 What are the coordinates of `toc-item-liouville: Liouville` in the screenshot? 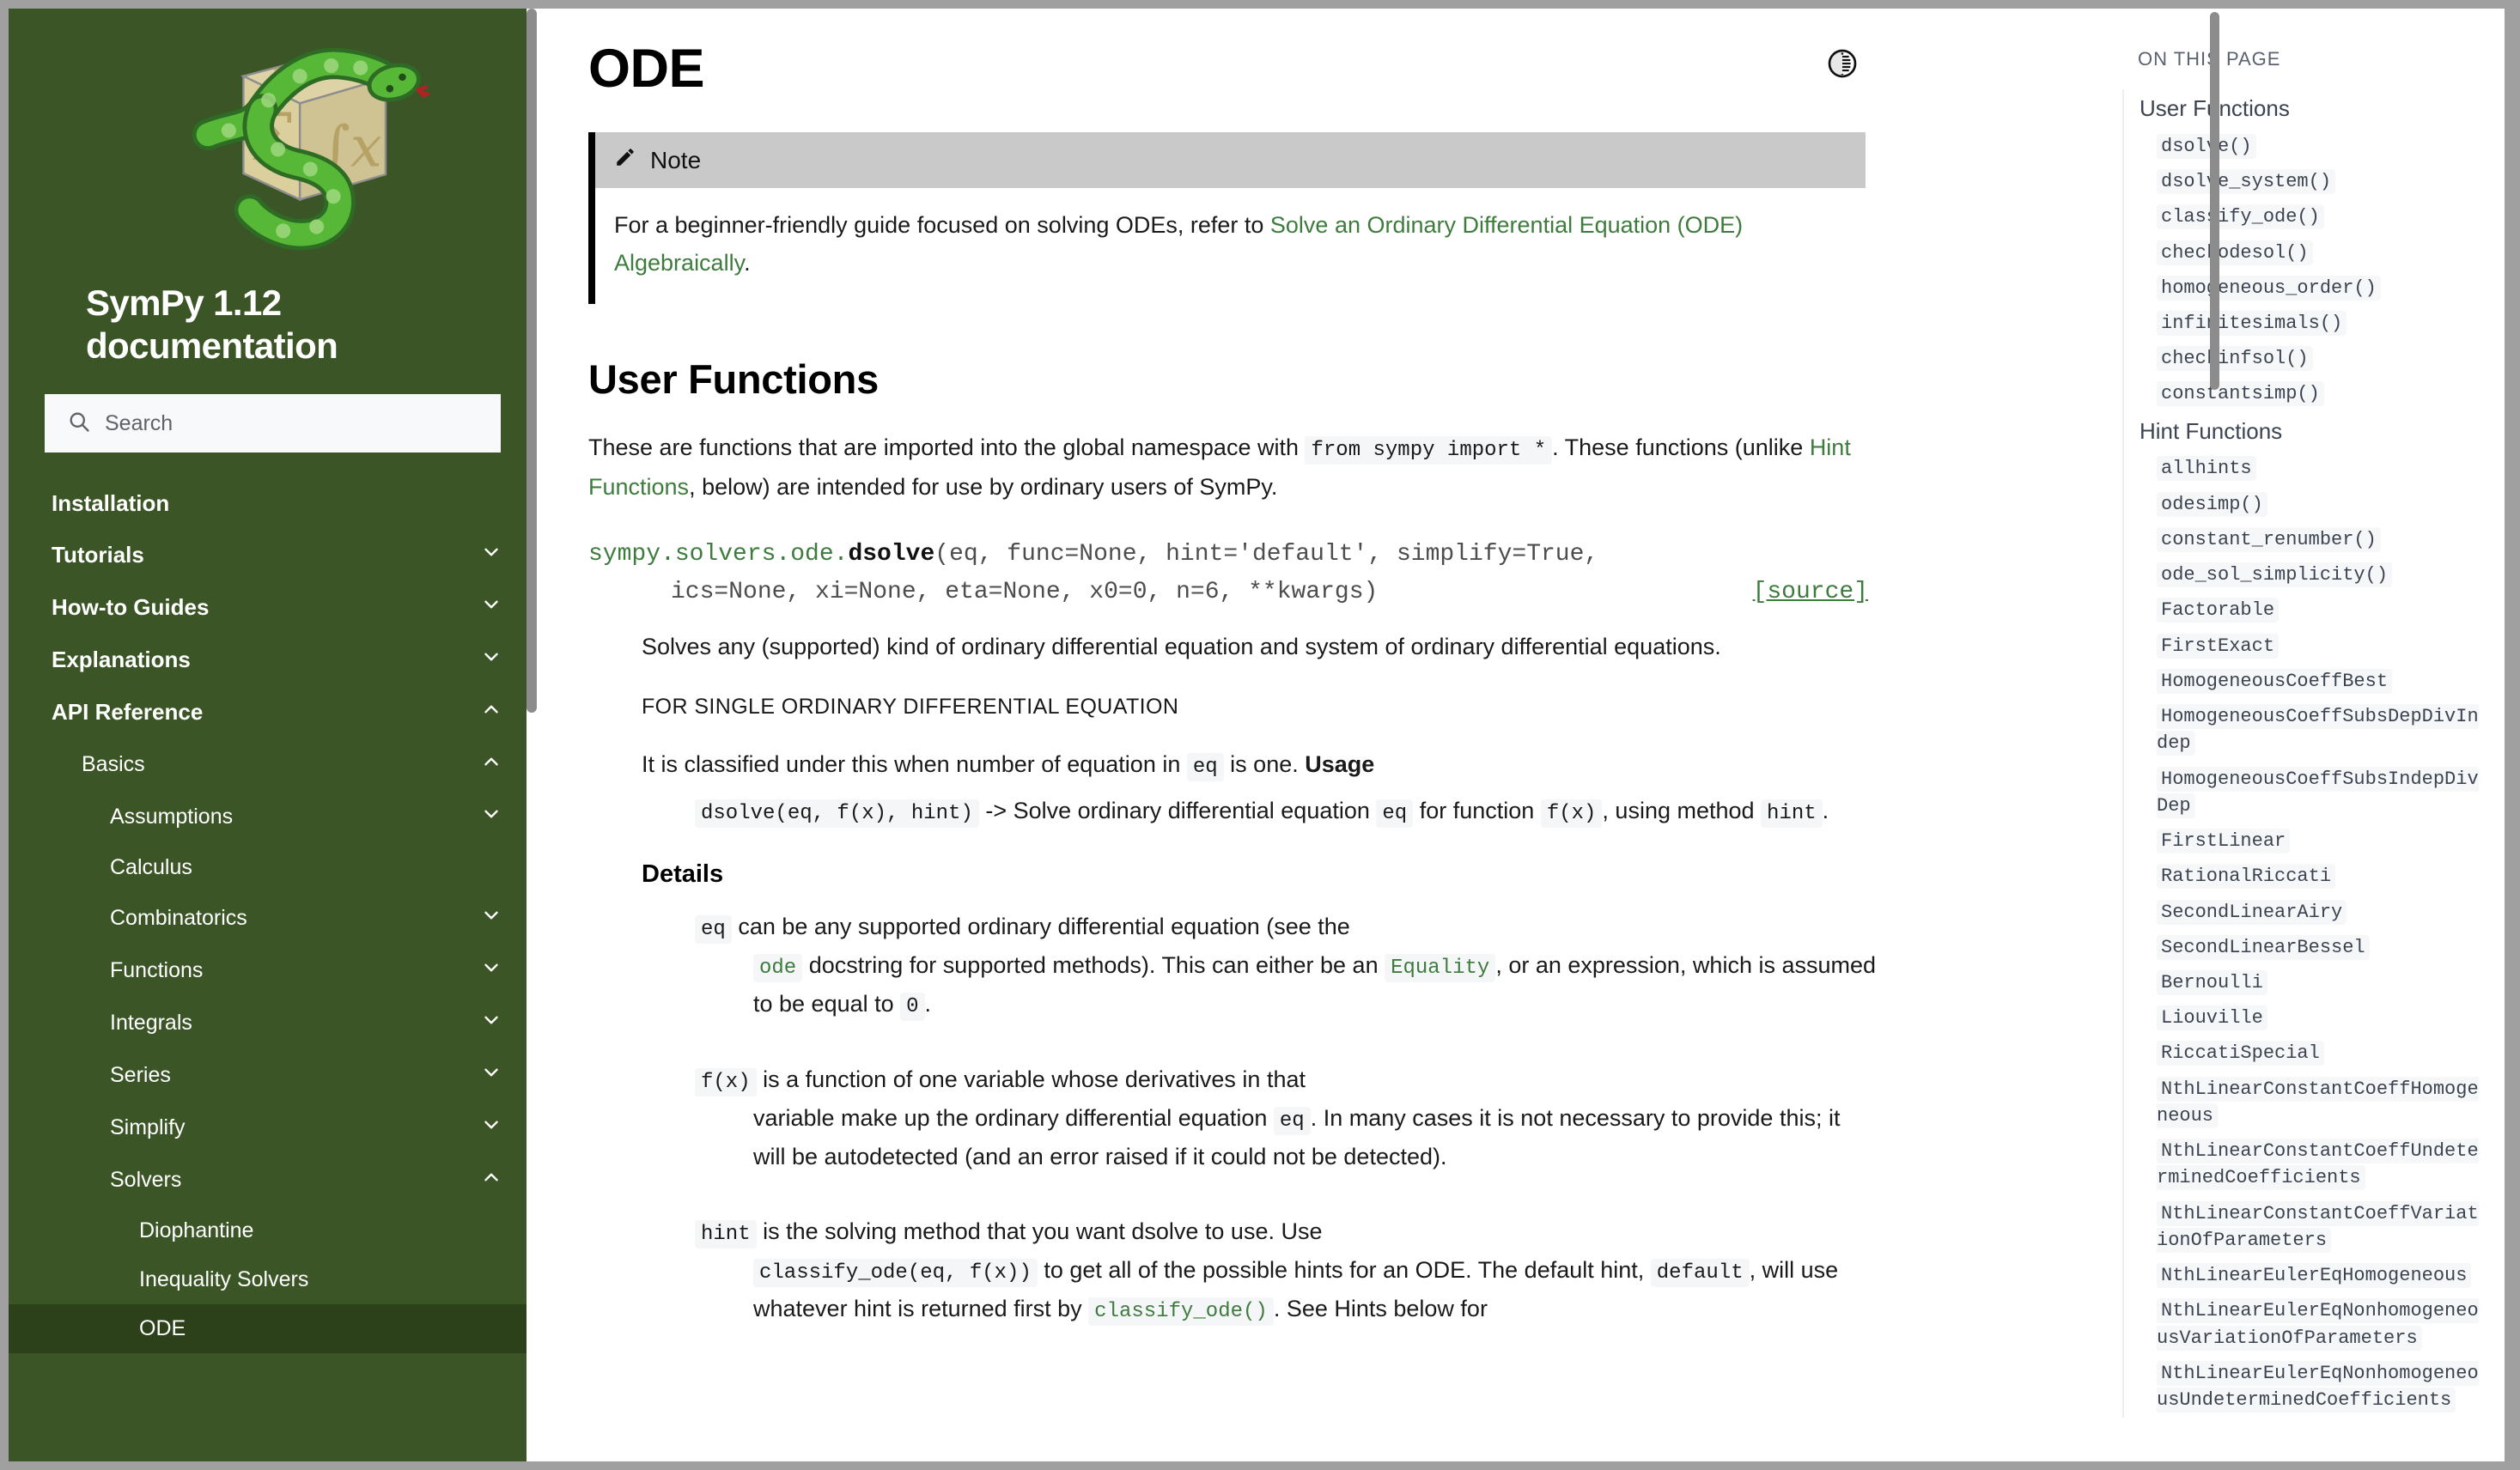 It's located at (2302, 1018).